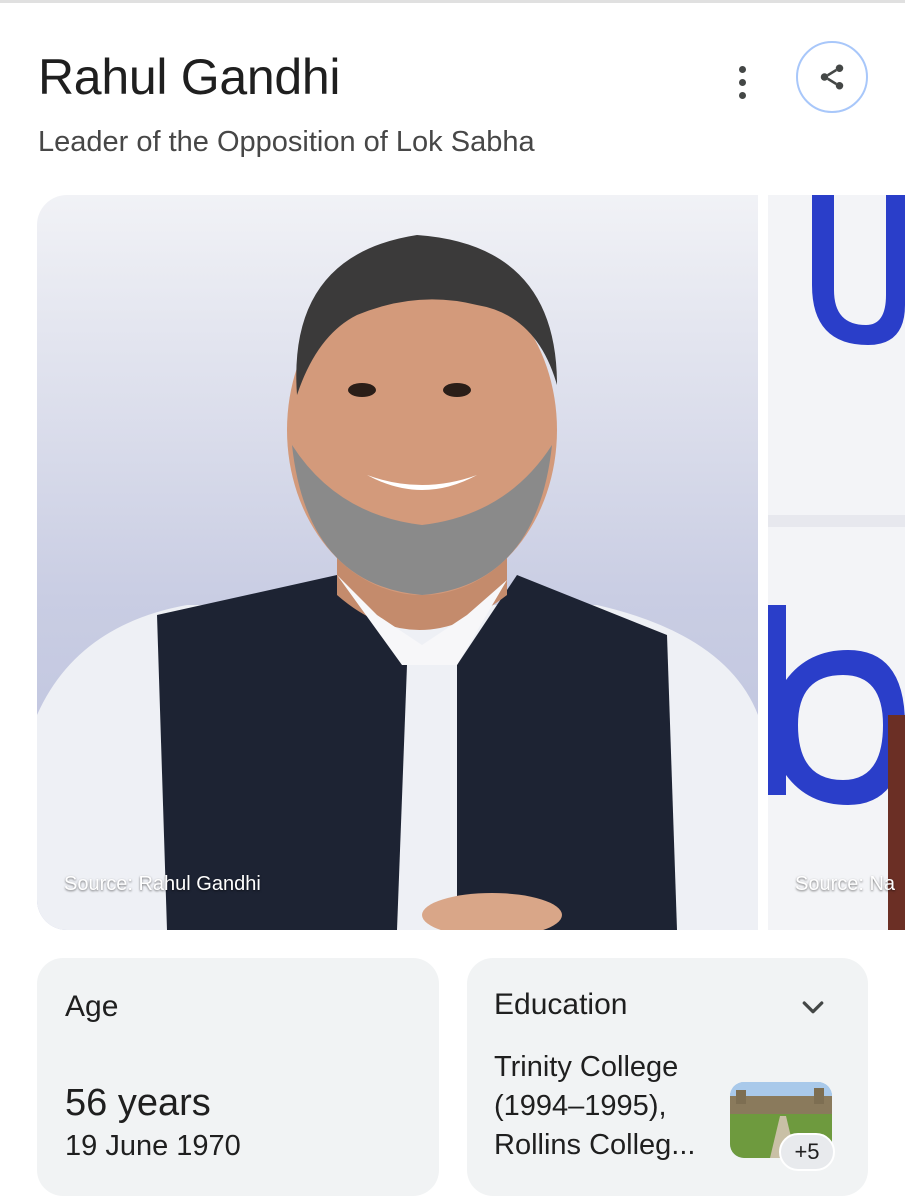 The image size is (905, 1200). I want to click on share-icon, so click(832, 77).